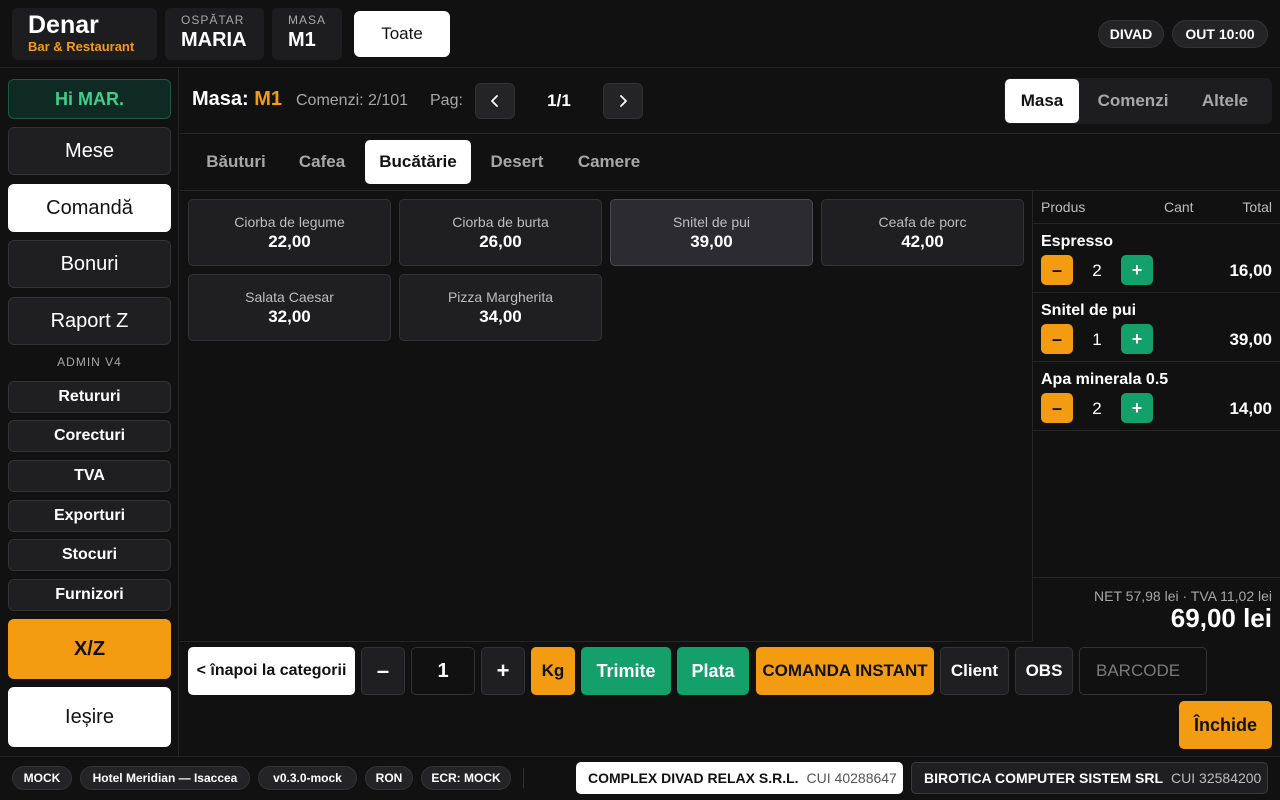 The image size is (1280, 800). Describe the element at coordinates (1225, 725) in the screenshot. I see `close-button: Închide` at that location.